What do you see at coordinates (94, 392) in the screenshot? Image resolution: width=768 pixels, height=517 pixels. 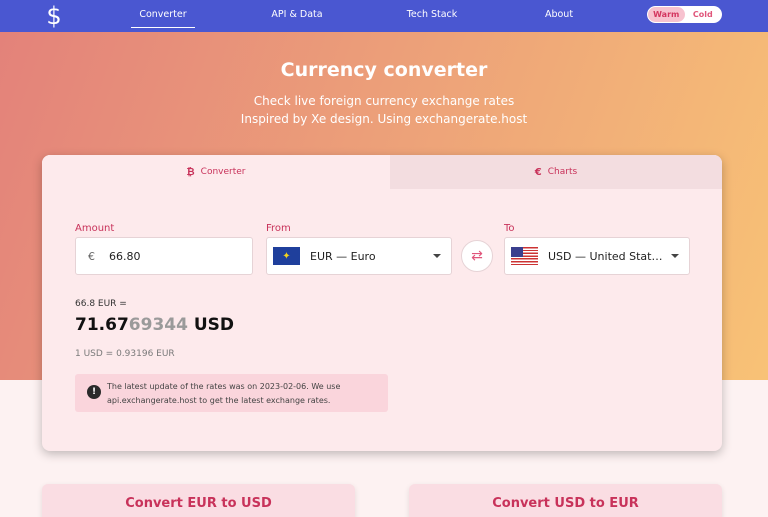 I see `alert-icon: !` at bounding box center [94, 392].